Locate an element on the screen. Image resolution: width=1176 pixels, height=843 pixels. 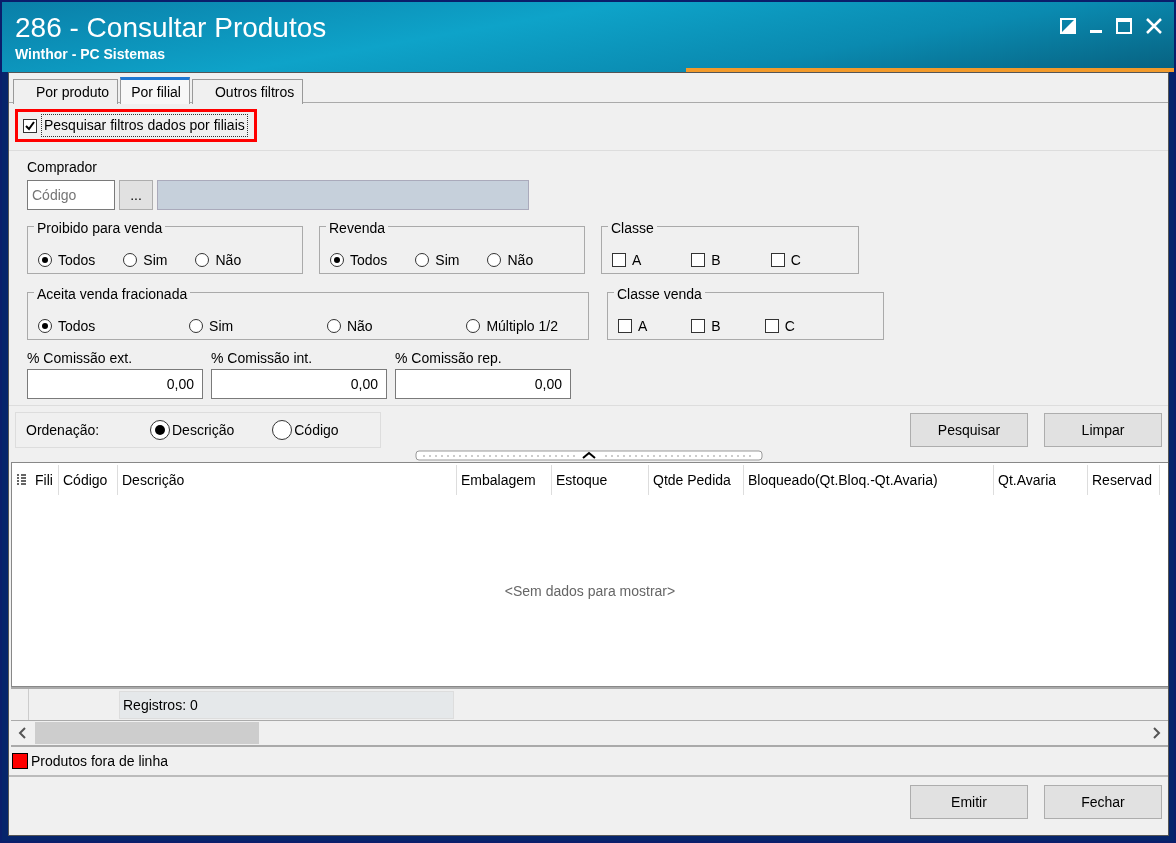
tab: Por produto is located at coordinates (66, 91).